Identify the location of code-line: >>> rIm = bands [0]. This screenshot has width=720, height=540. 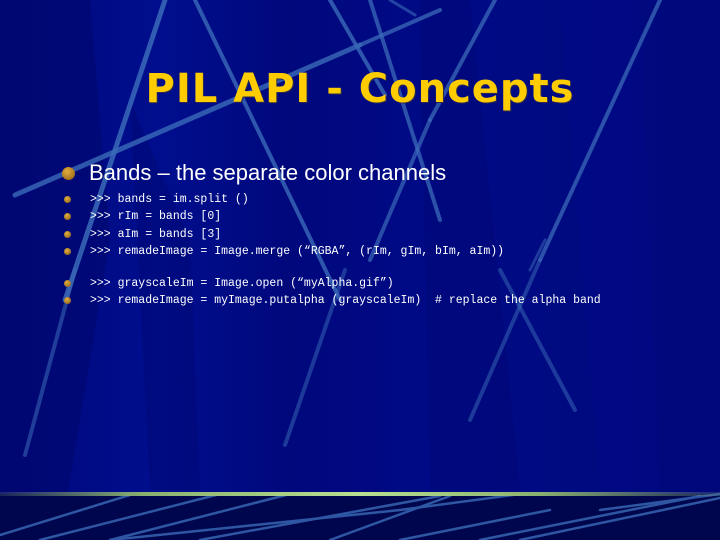
(283, 216).